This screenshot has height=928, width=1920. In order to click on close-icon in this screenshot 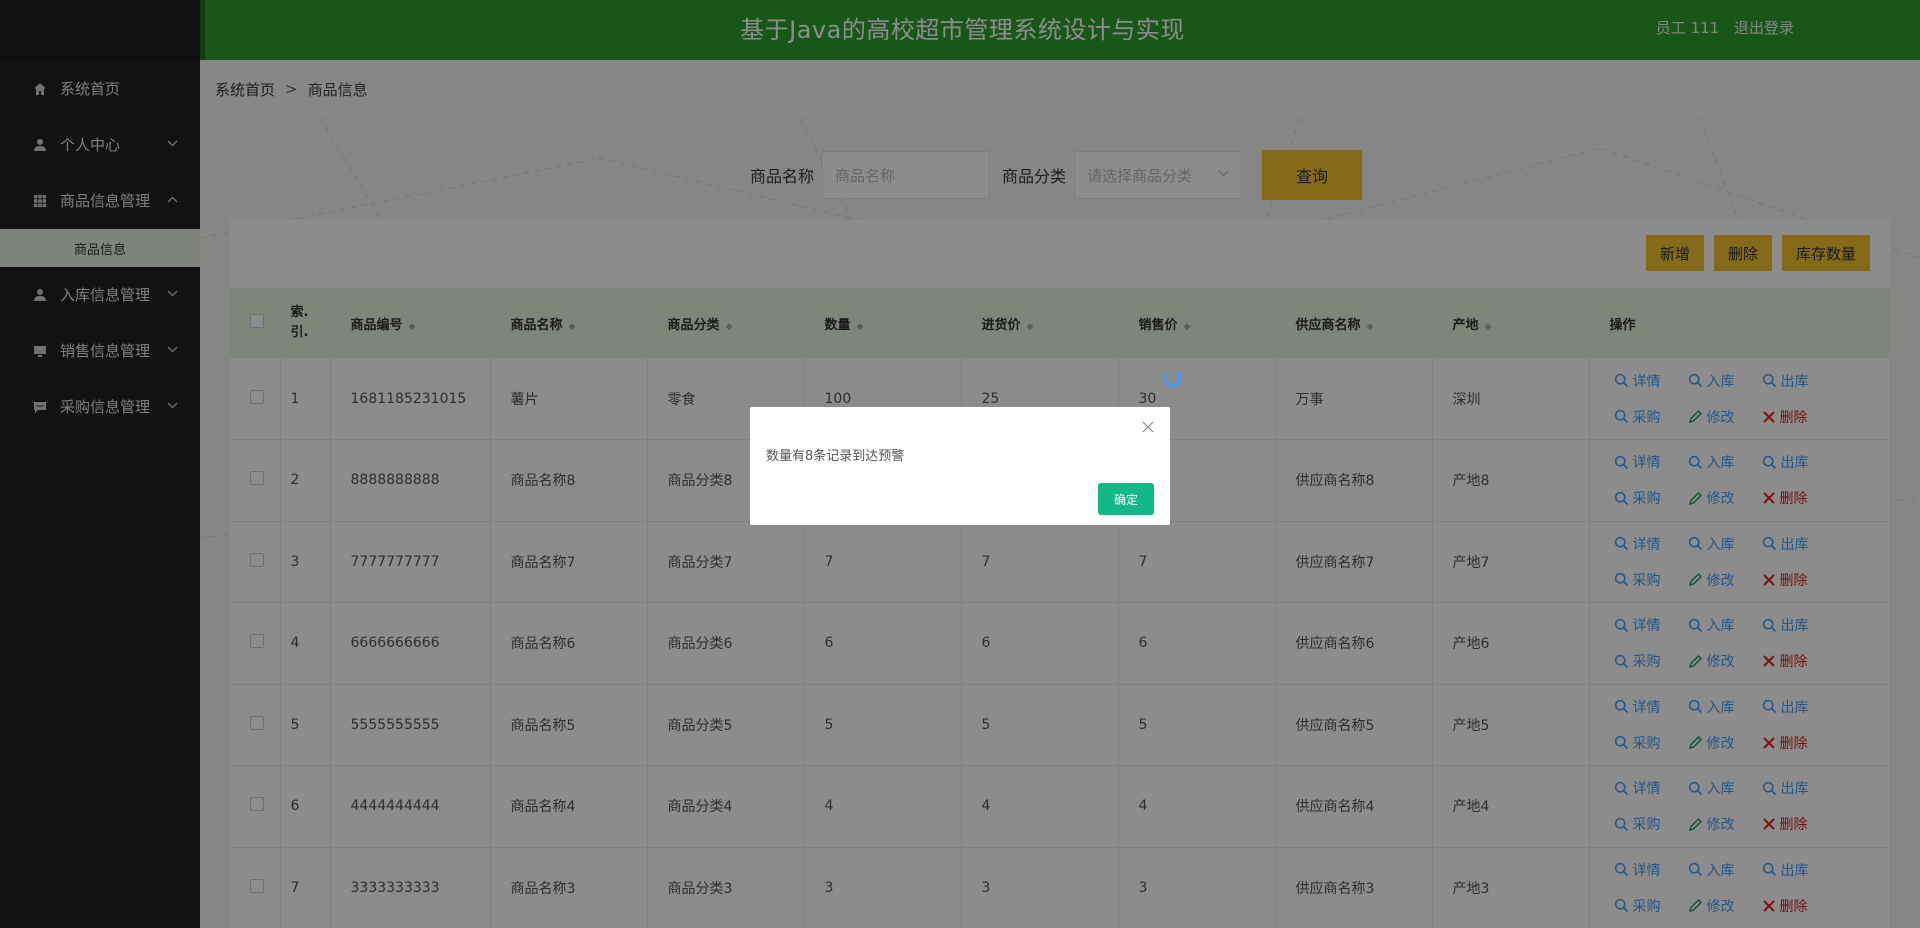, I will do `click(1148, 427)`.